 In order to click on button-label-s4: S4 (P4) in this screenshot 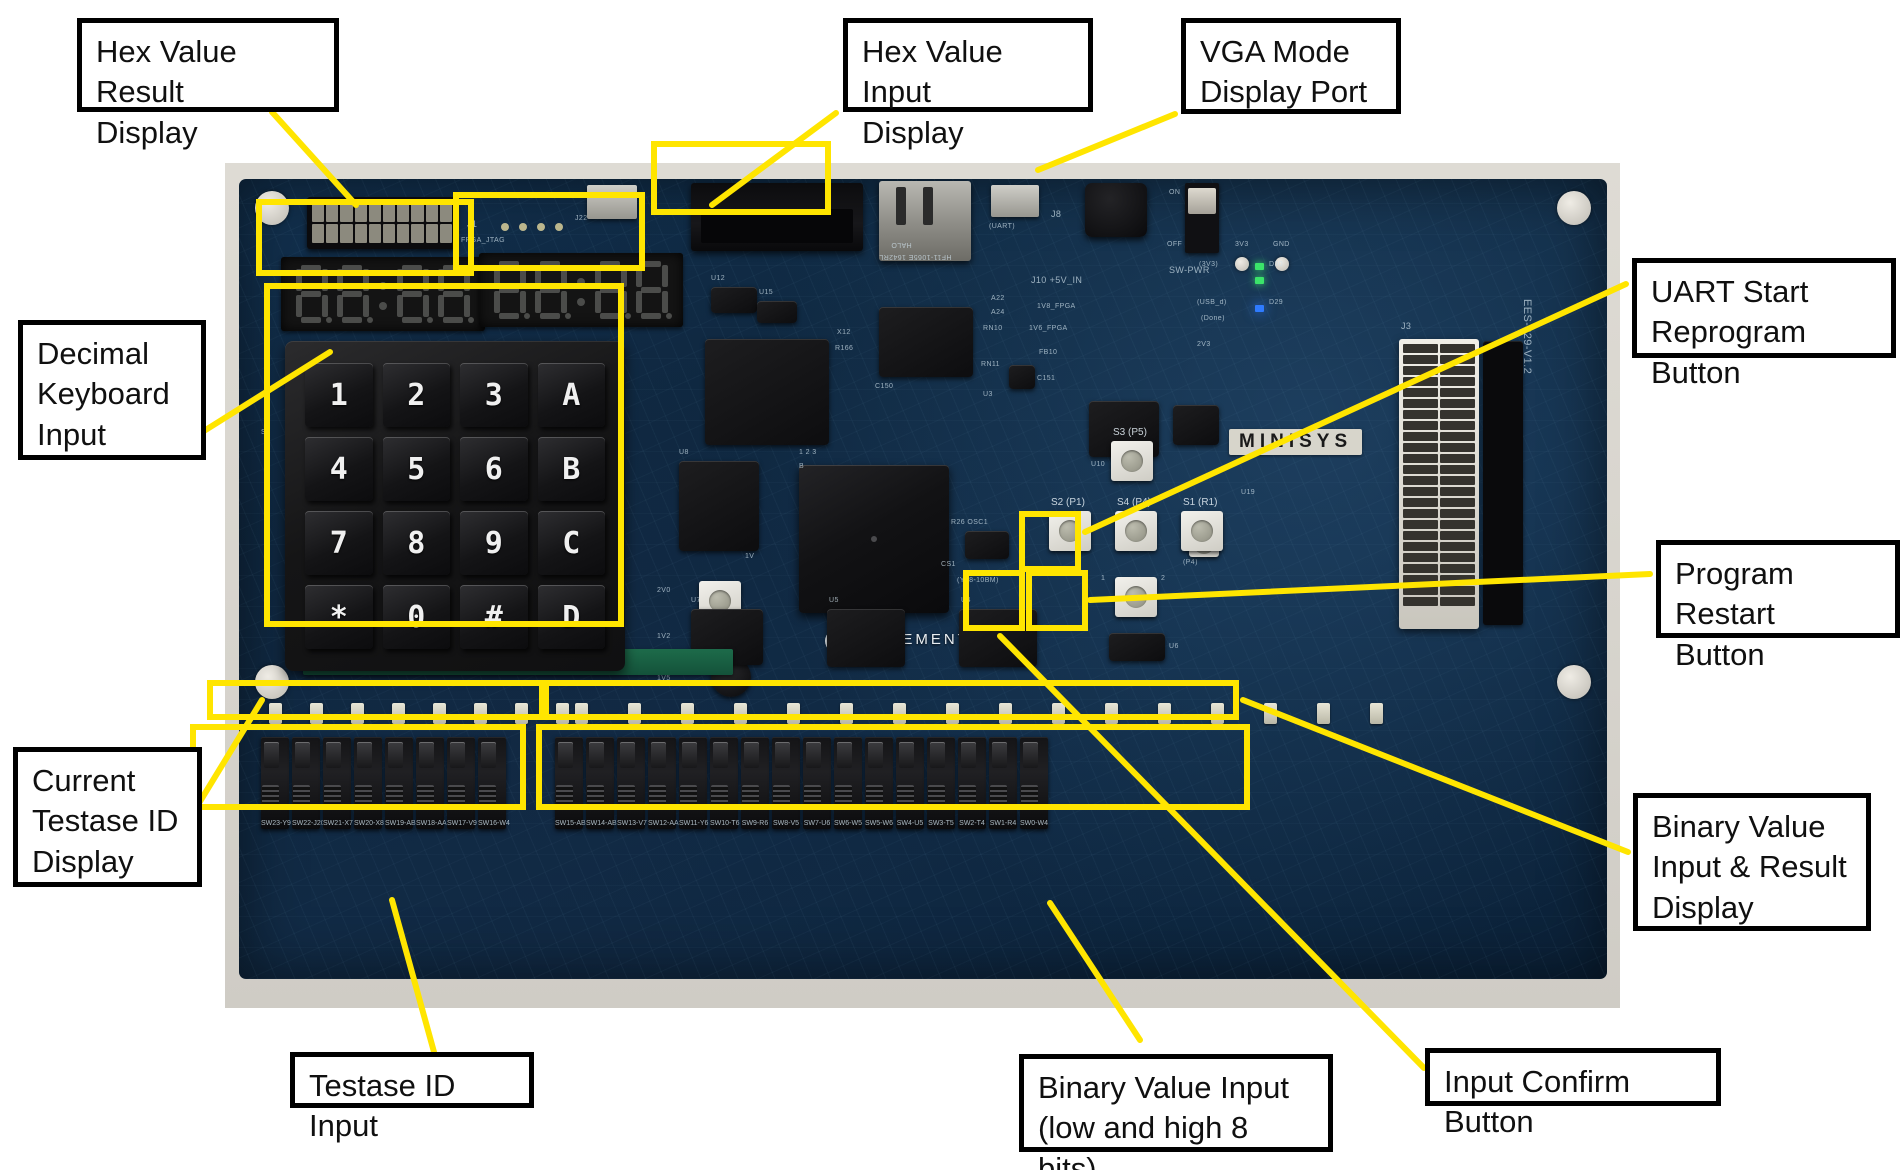, I will do `click(1134, 502)`.